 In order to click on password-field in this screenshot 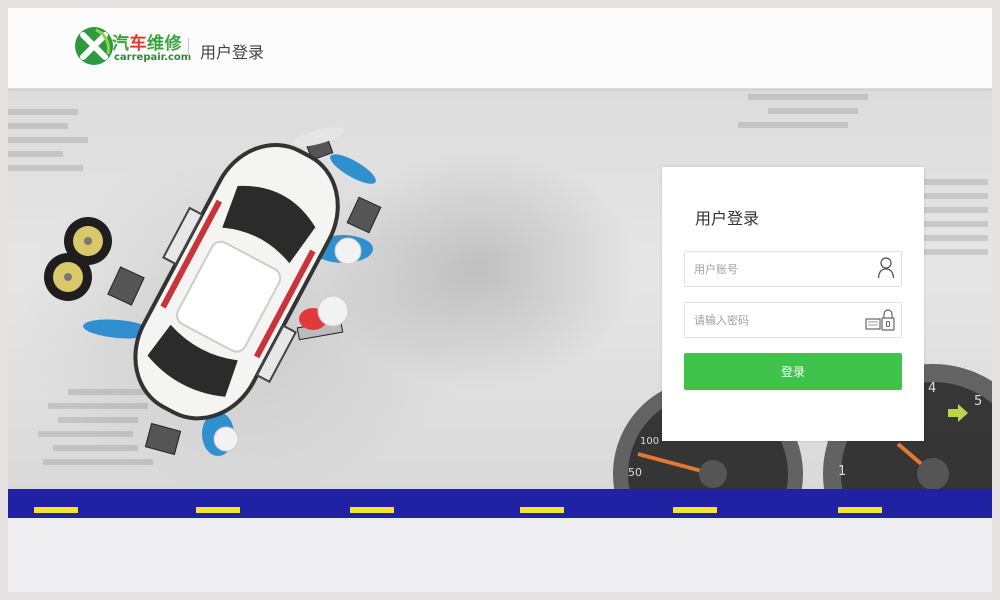, I will do `click(793, 320)`.